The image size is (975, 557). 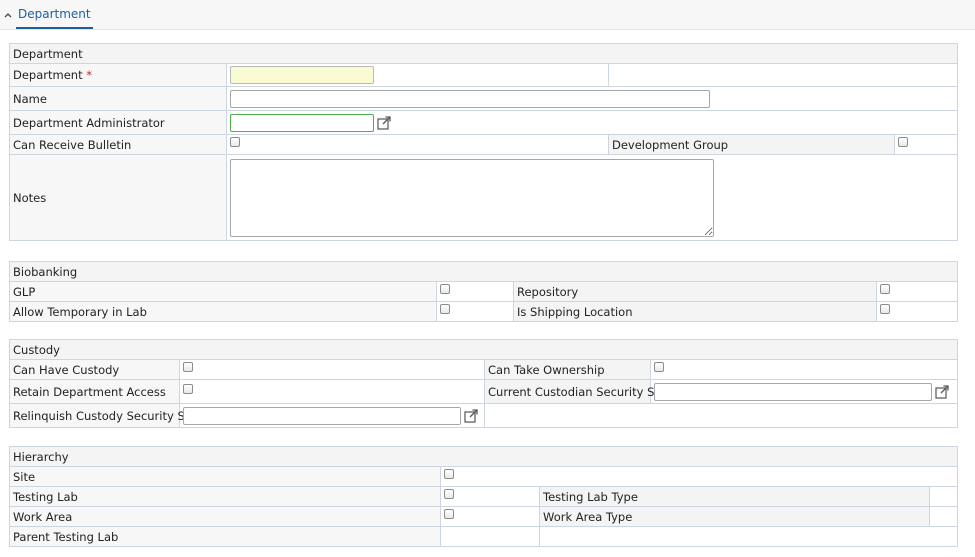 I want to click on testing-lab-cell, so click(x=490, y=496).